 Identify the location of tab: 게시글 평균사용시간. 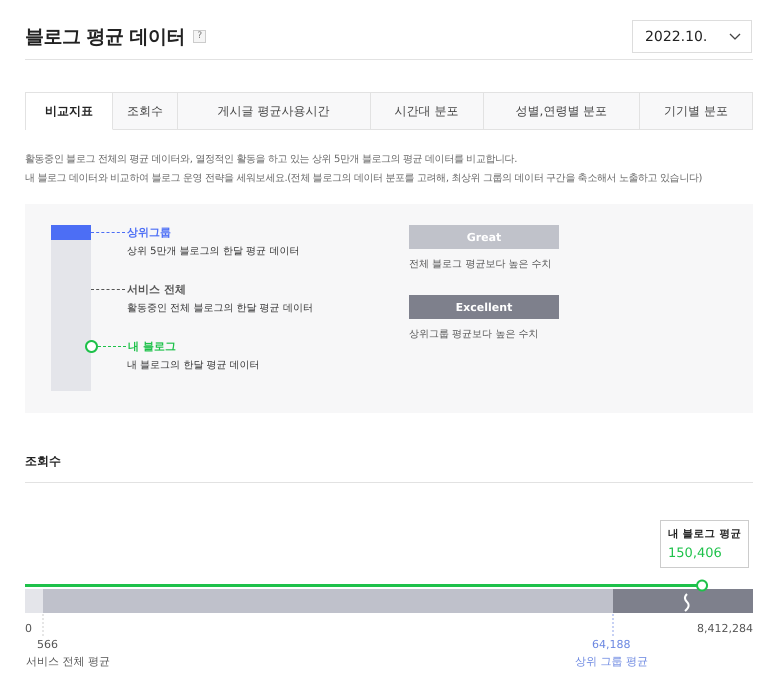
(274, 111).